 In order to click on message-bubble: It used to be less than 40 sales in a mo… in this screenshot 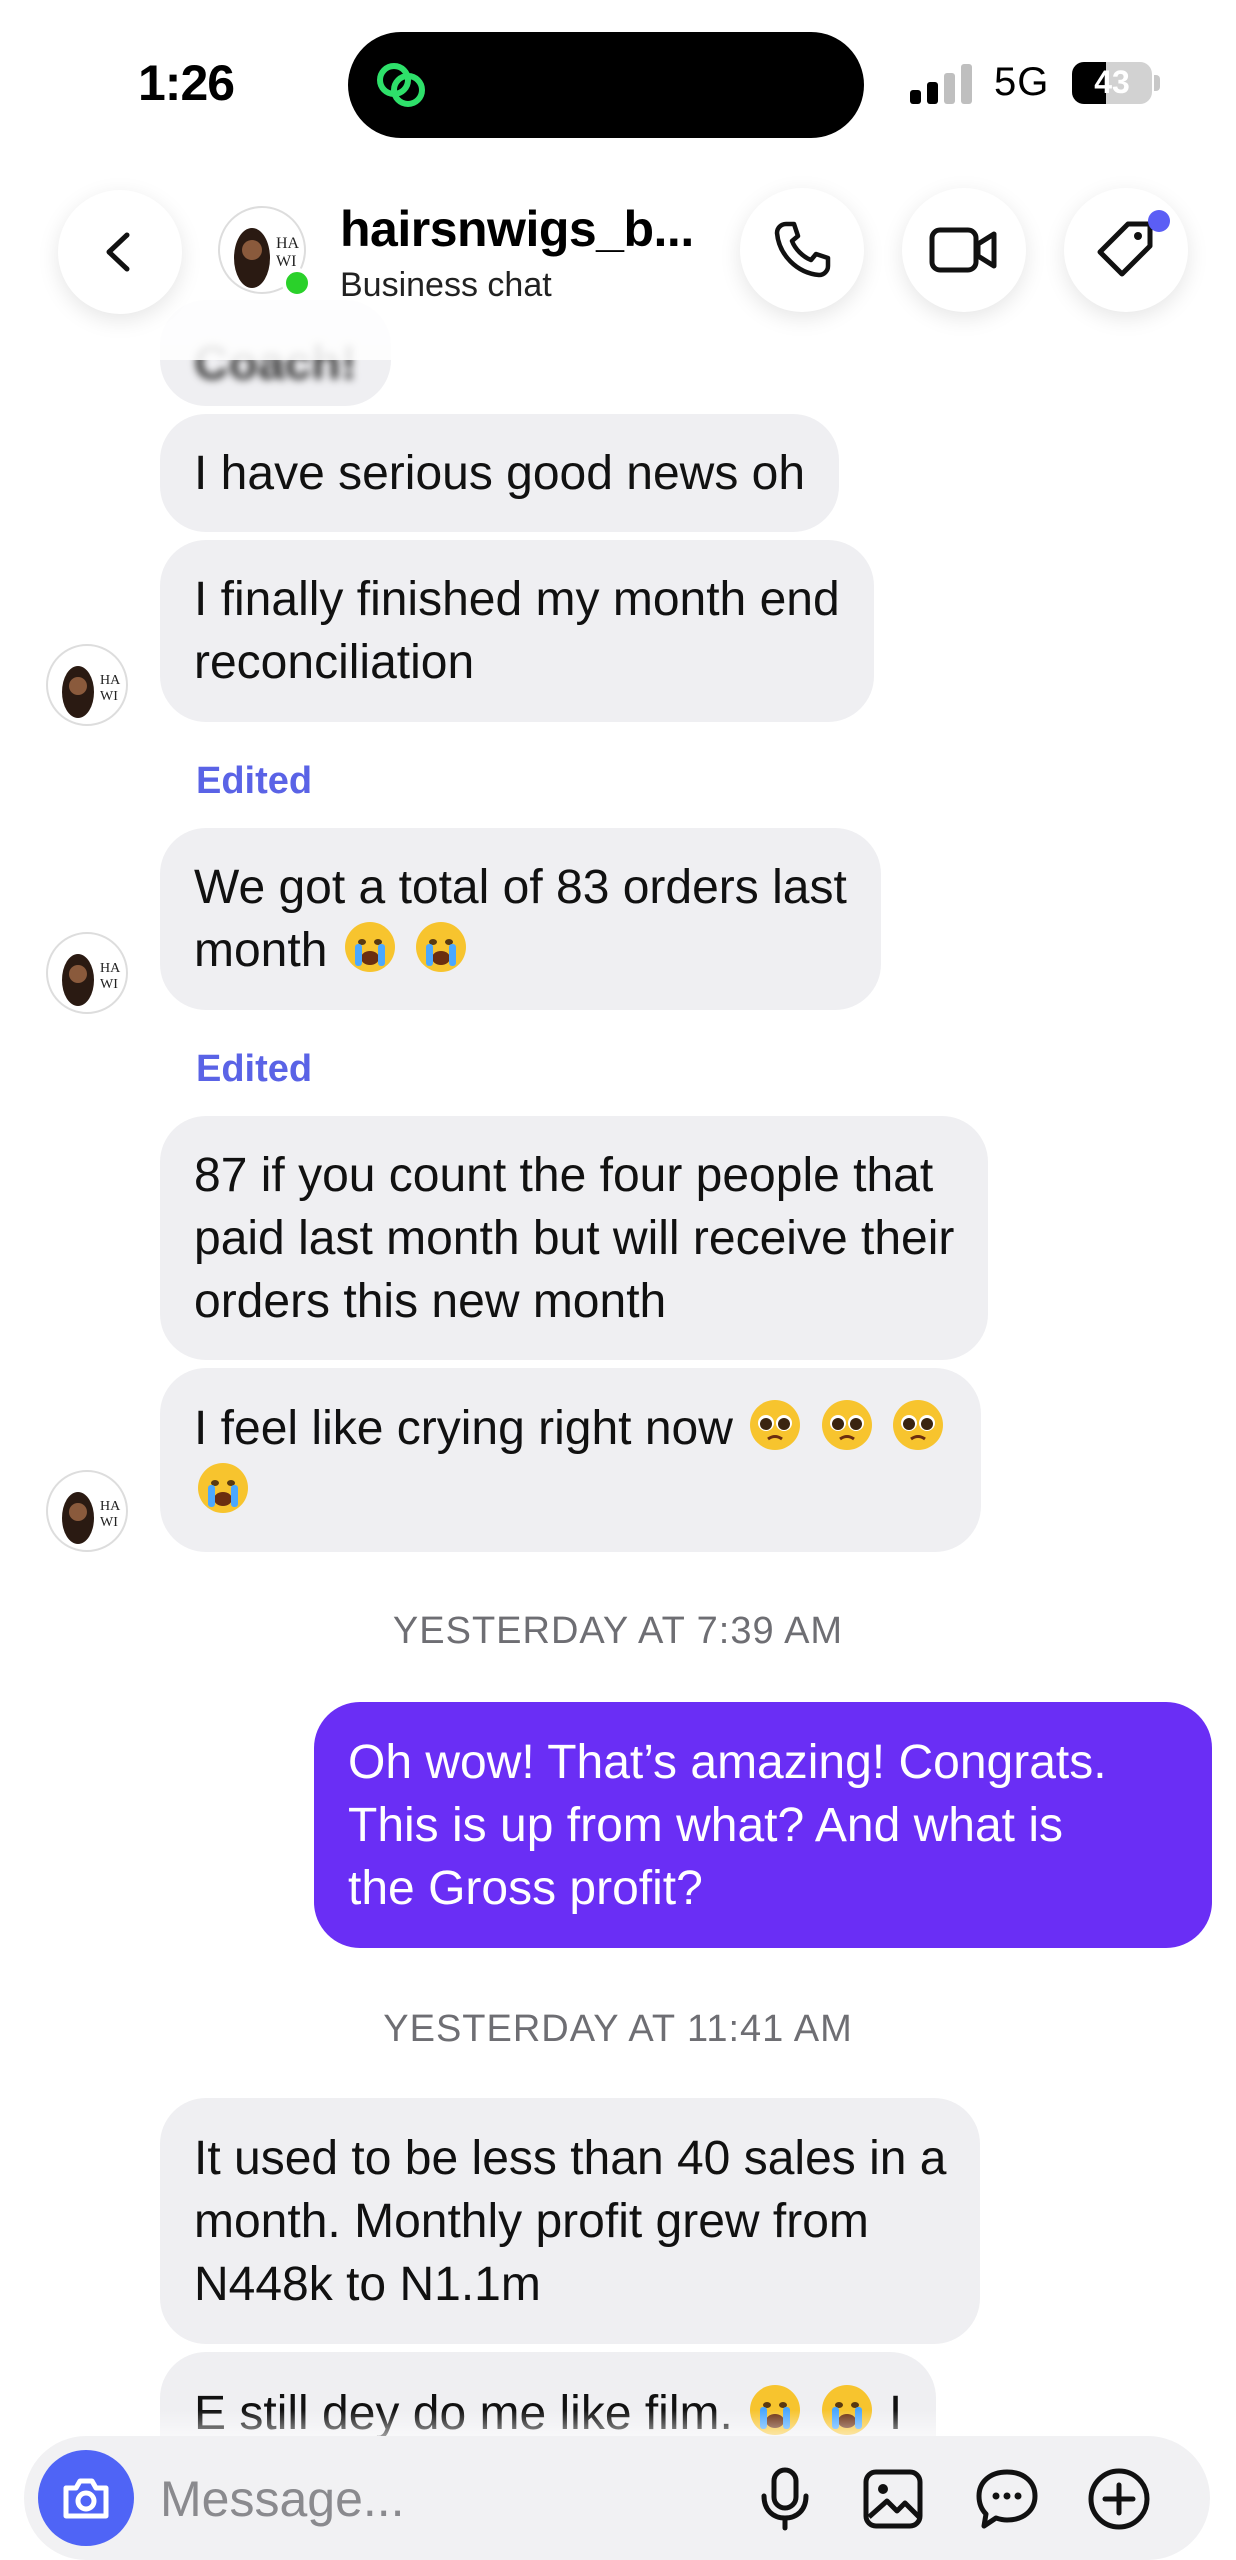, I will do `click(570, 2221)`.